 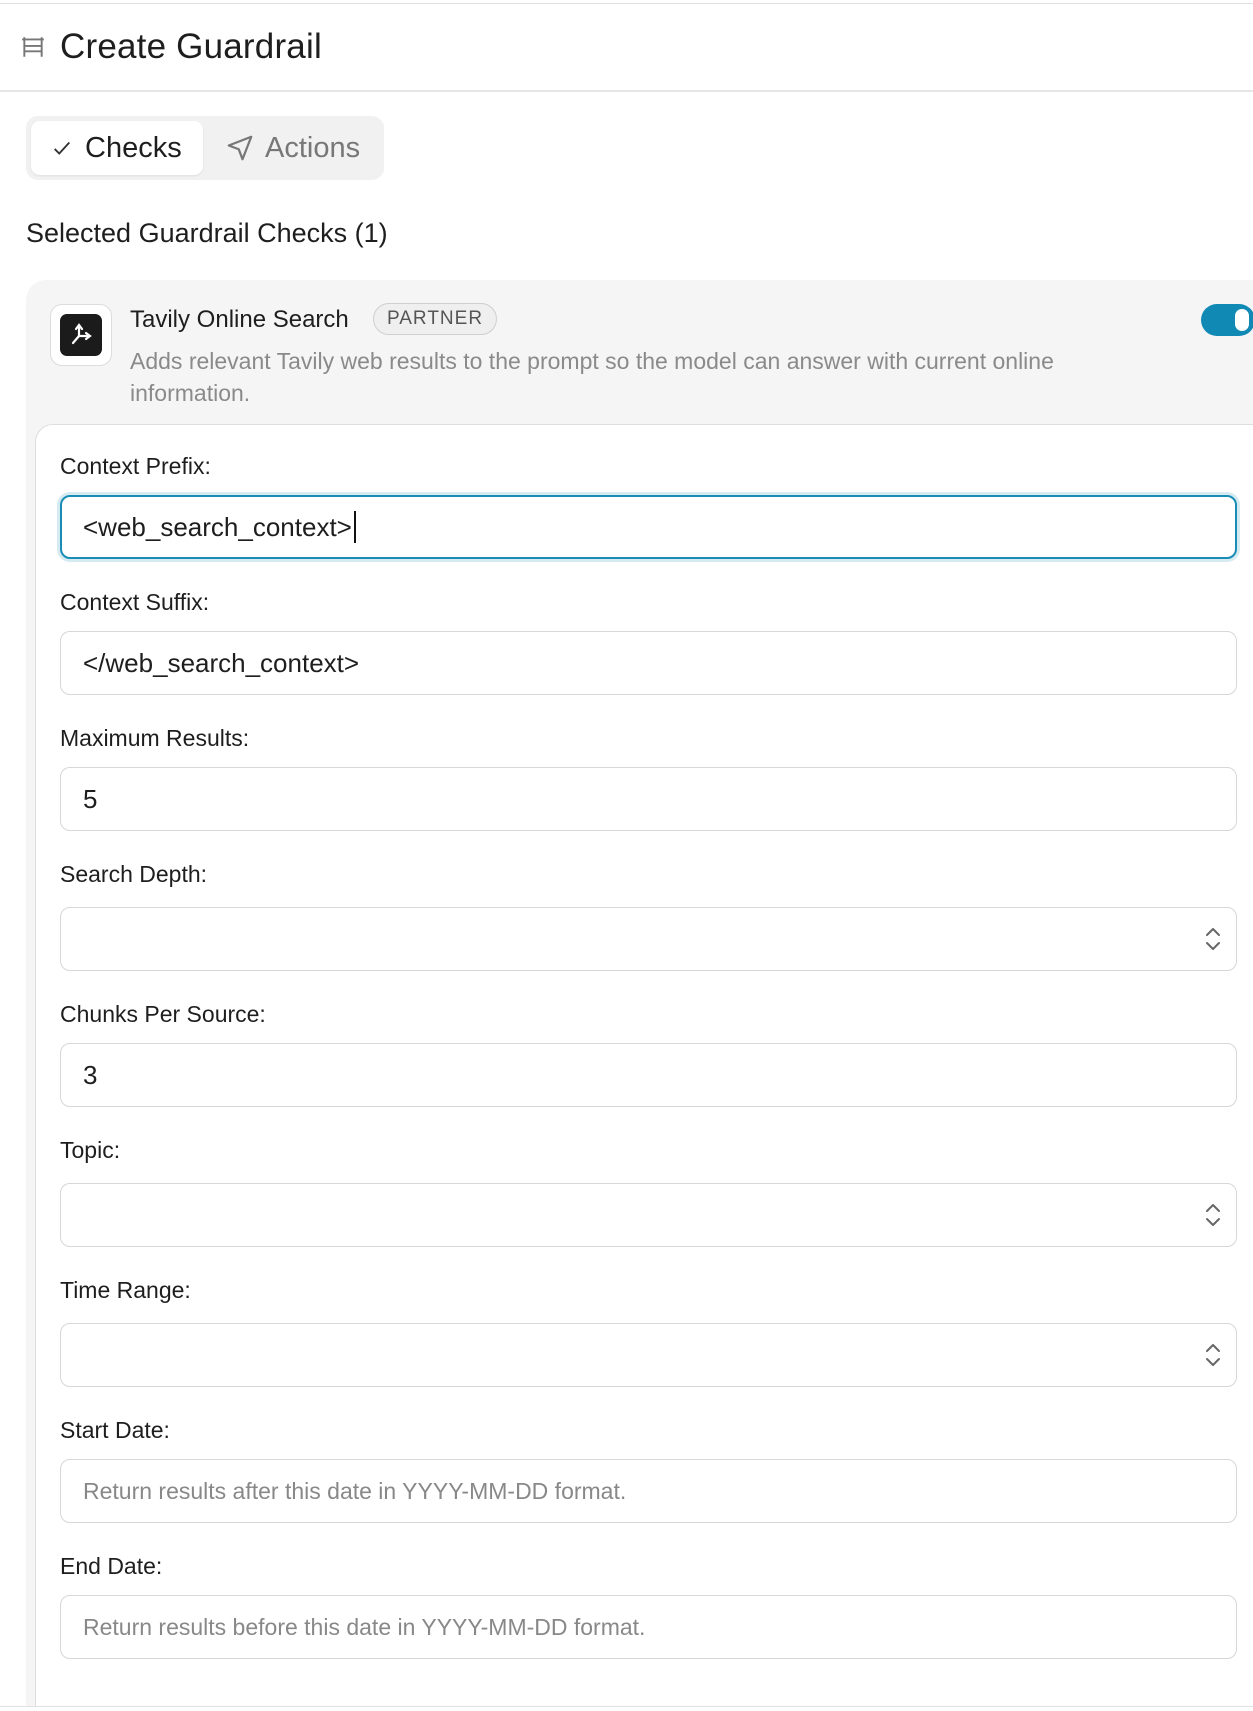 What do you see at coordinates (648, 799) in the screenshot?
I see `max-results-input: 5` at bounding box center [648, 799].